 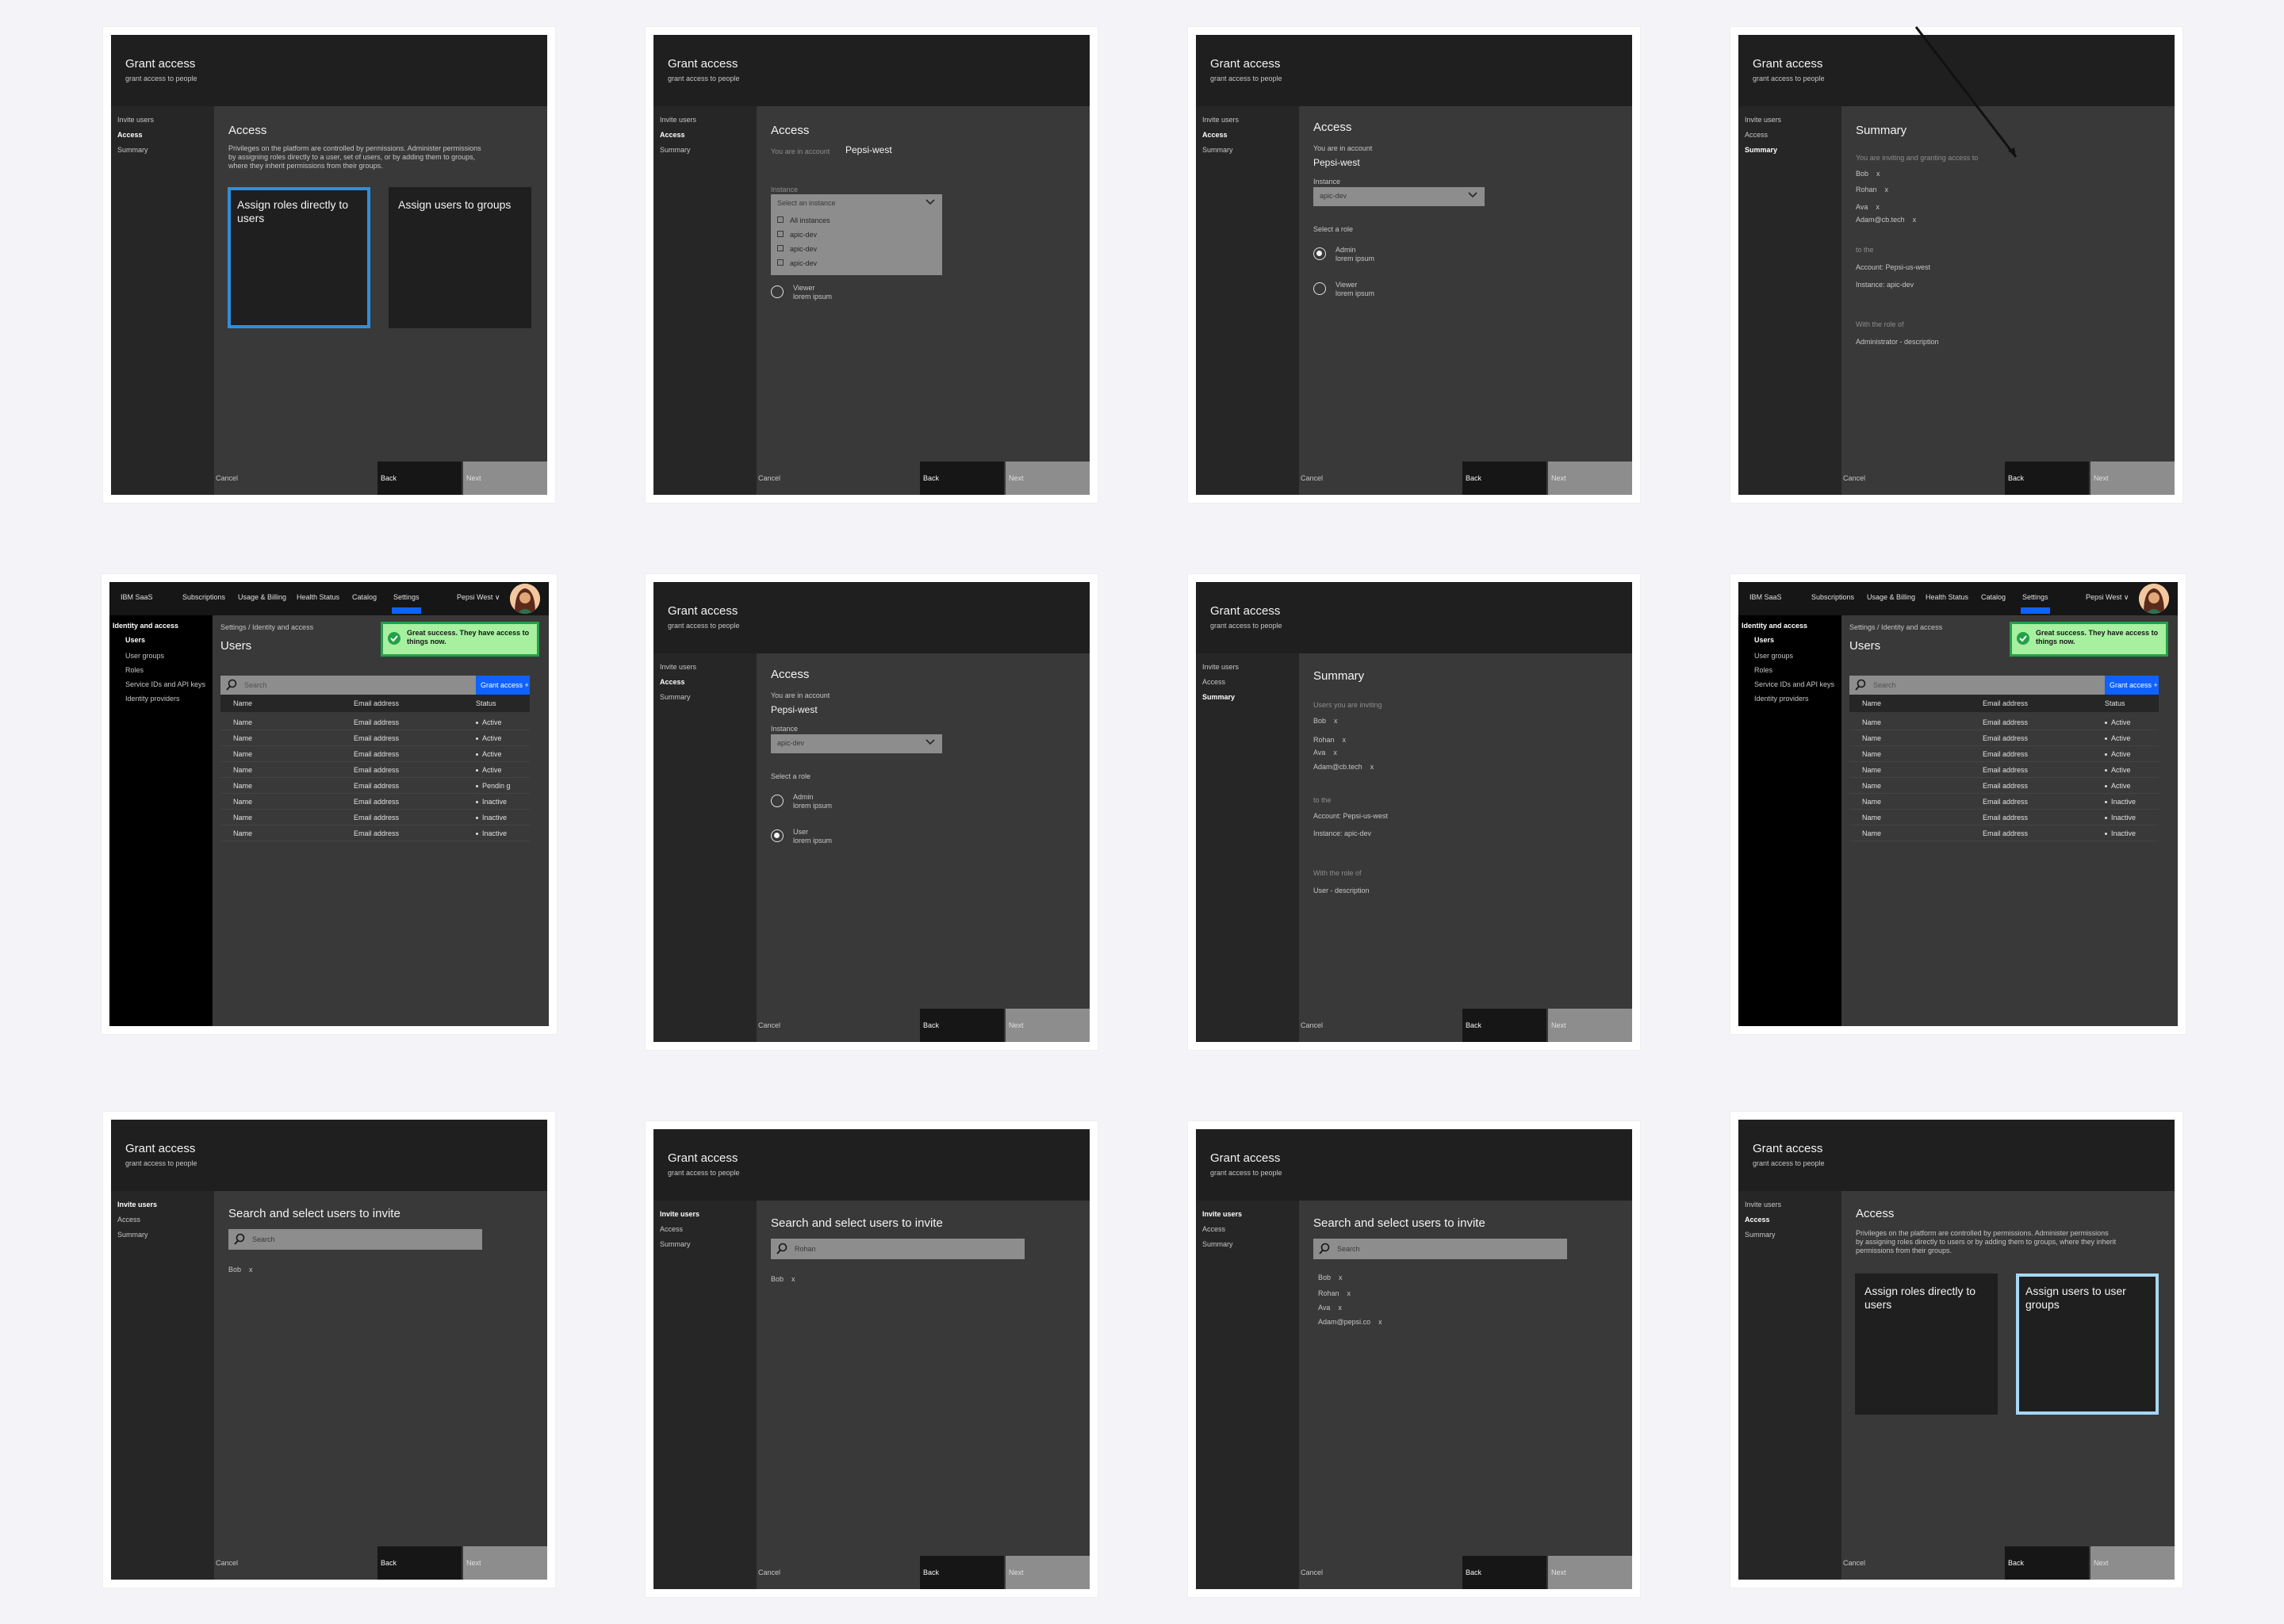 I want to click on nav-usage-billing: Usage & Billing, so click(x=262, y=597).